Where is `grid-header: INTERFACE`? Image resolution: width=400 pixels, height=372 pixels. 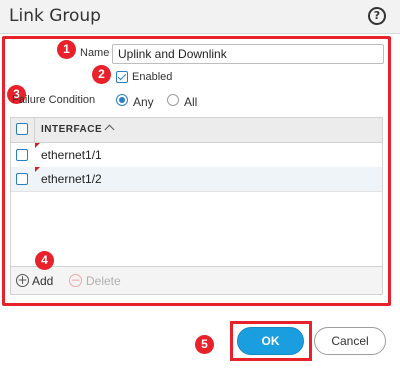 grid-header: INTERFACE is located at coordinates (196, 130).